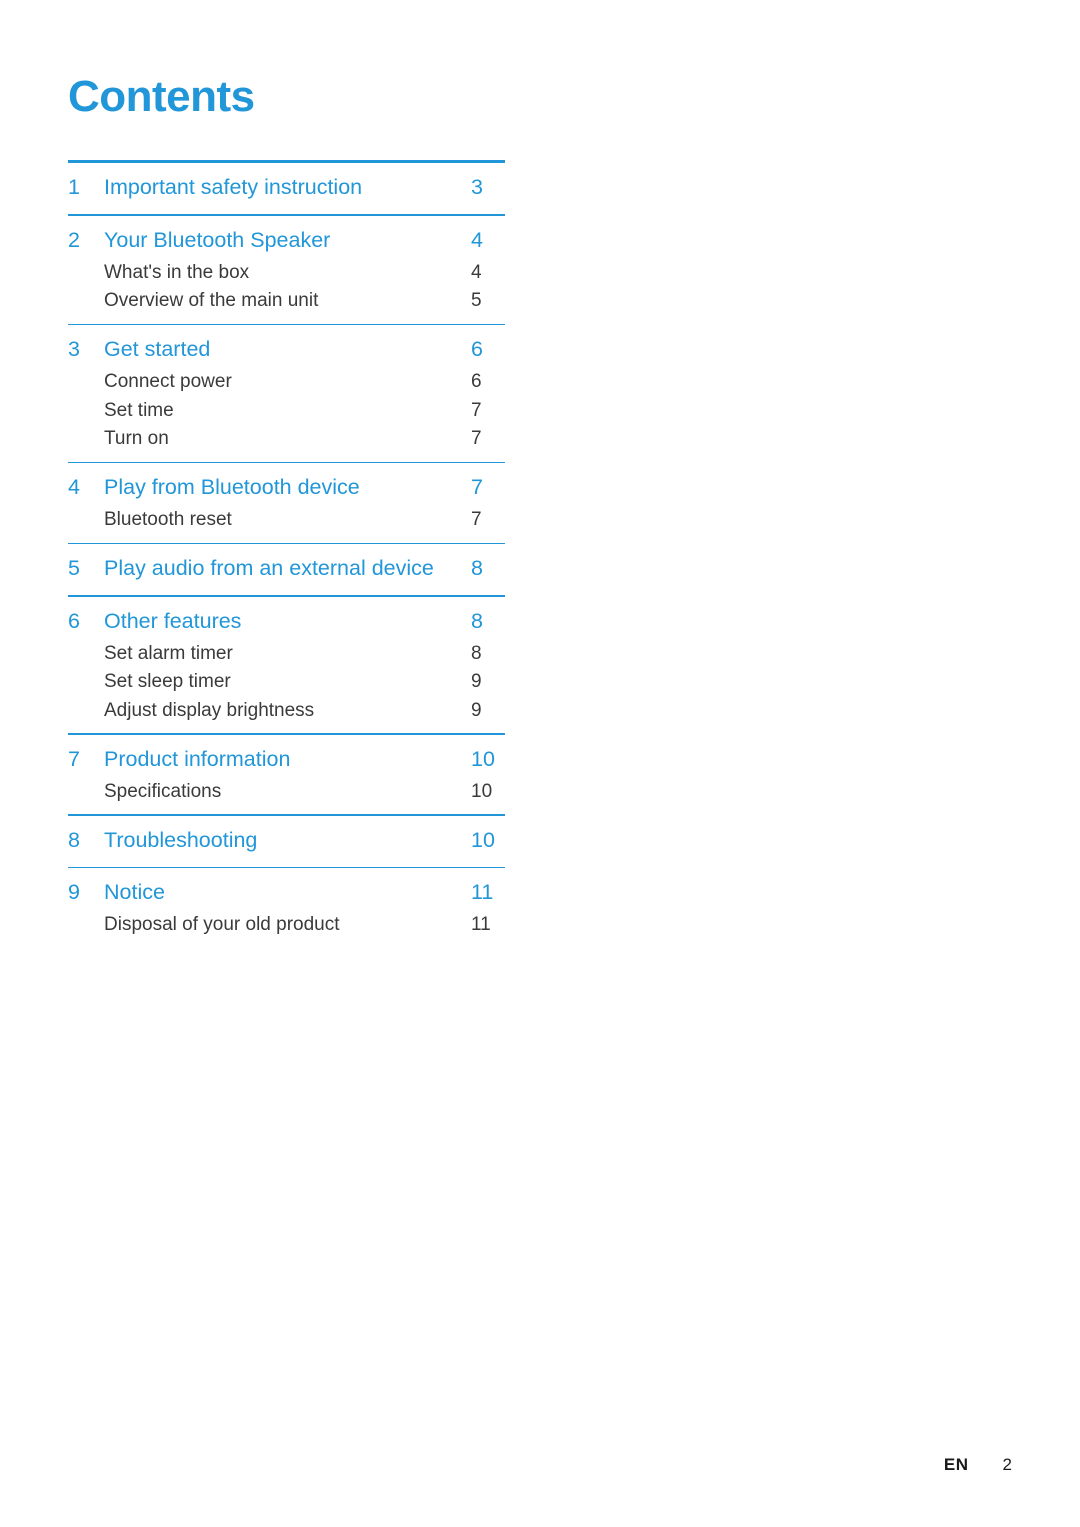  I want to click on toc-entry: What's in the box 4, so click(286, 273).